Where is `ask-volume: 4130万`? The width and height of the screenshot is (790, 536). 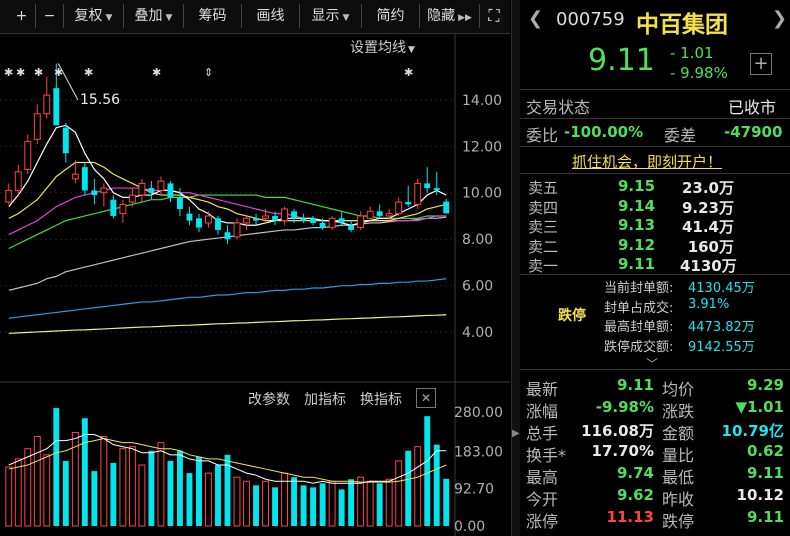 ask-volume: 4130万 is located at coordinates (708, 266).